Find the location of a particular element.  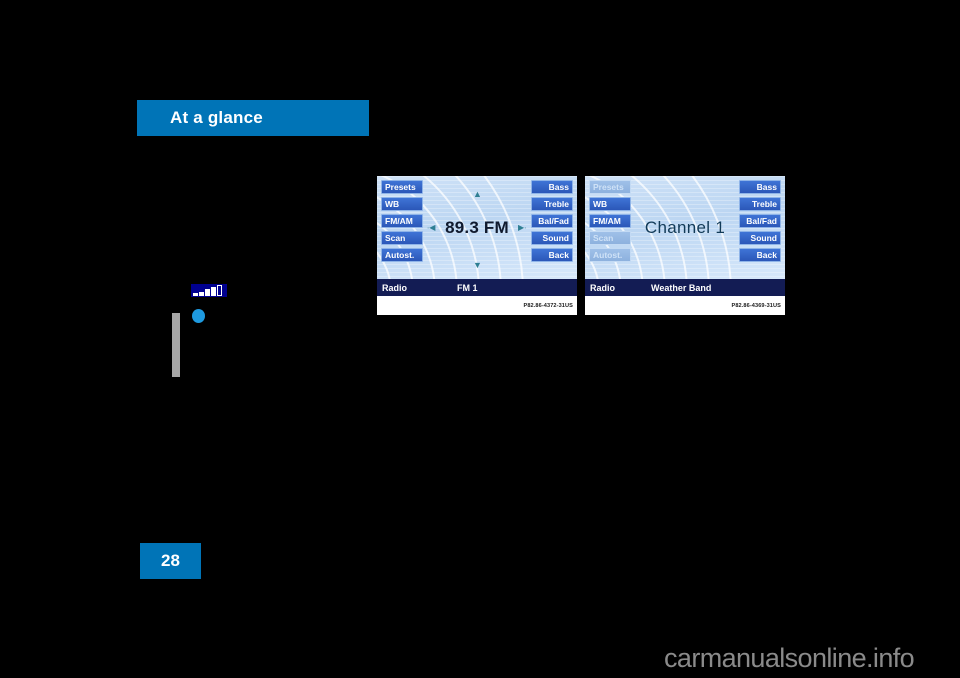

status-band-label: FM 1 is located at coordinates (467, 287).